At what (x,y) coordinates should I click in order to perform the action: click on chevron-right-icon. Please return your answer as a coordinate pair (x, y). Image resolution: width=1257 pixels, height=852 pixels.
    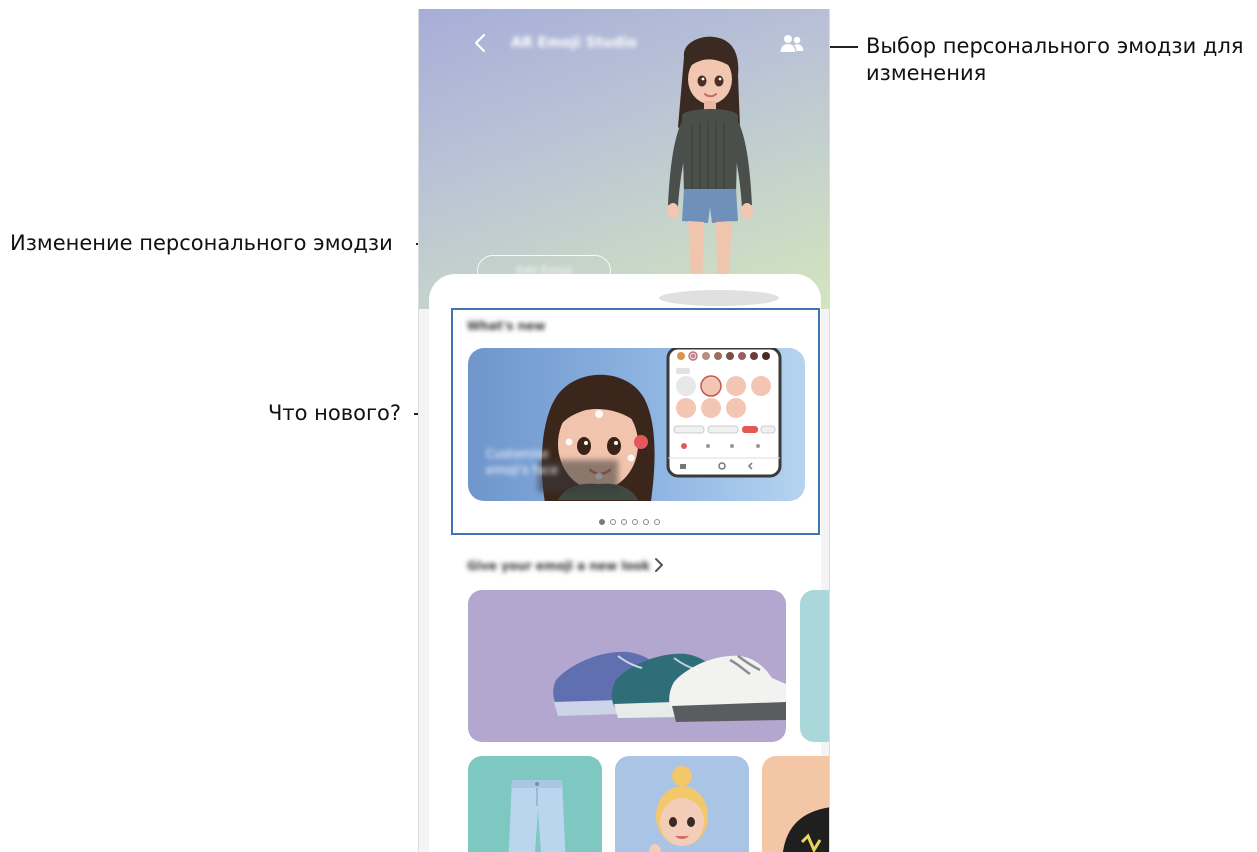
    Looking at the image, I should click on (659, 565).